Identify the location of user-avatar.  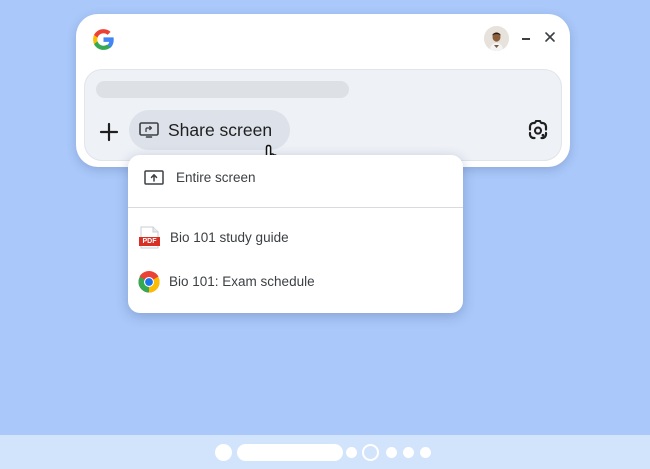
(496, 38).